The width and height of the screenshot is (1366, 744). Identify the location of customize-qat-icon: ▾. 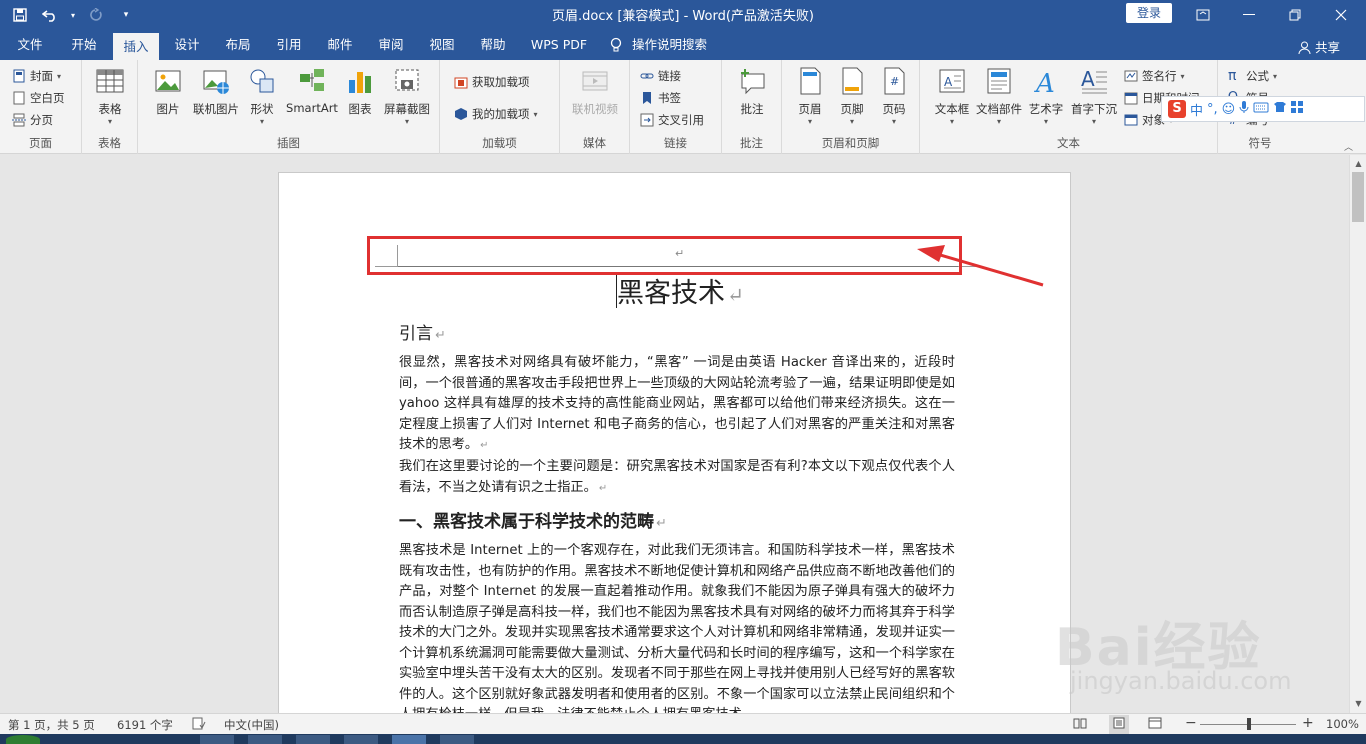
(126, 15).